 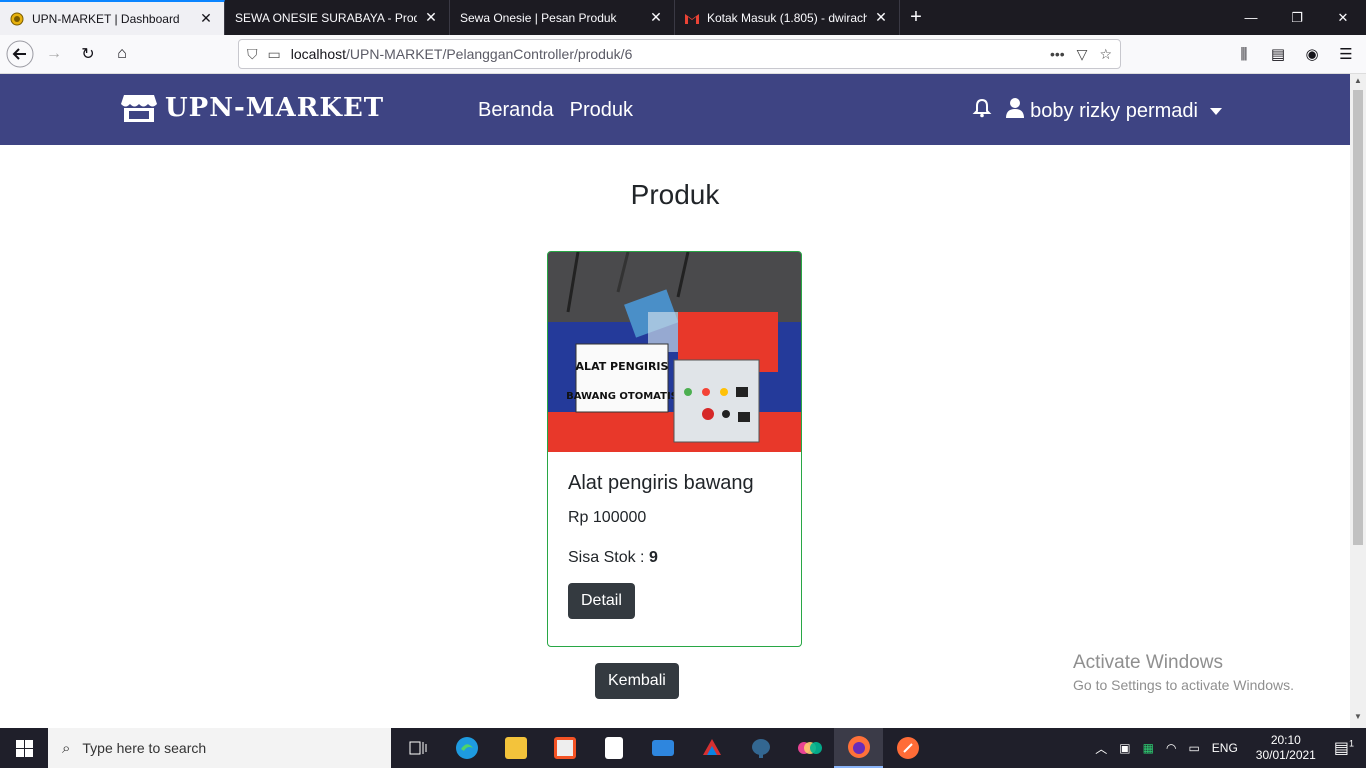 I want to click on restore-icon: ❐, so click(x=1297, y=17).